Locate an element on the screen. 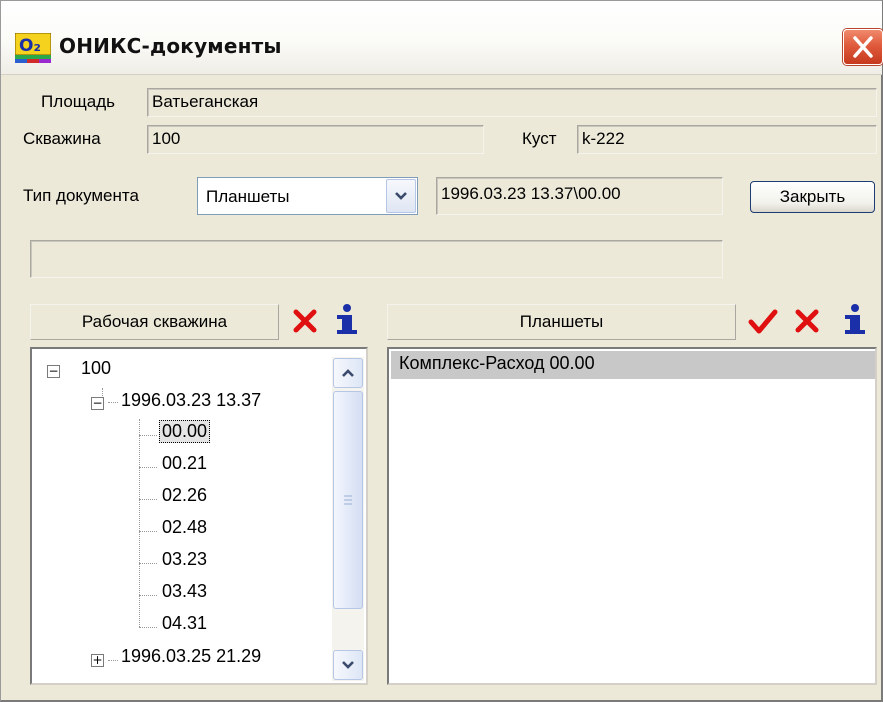 This screenshot has width=883, height=702. tree-node: 00.21 is located at coordinates (184, 463).